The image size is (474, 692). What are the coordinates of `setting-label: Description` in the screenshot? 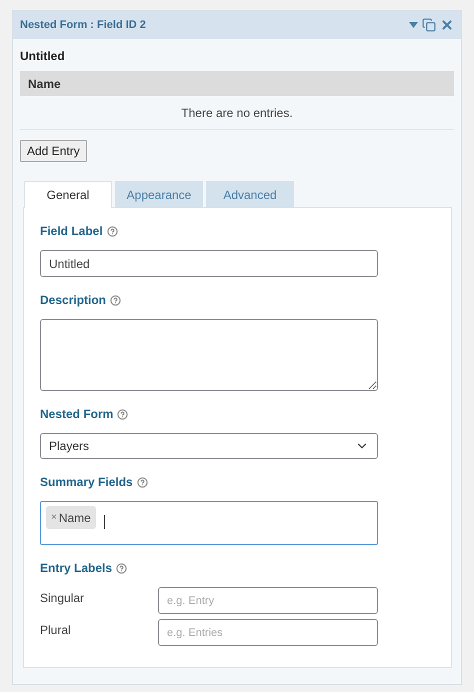 It's located at (73, 300).